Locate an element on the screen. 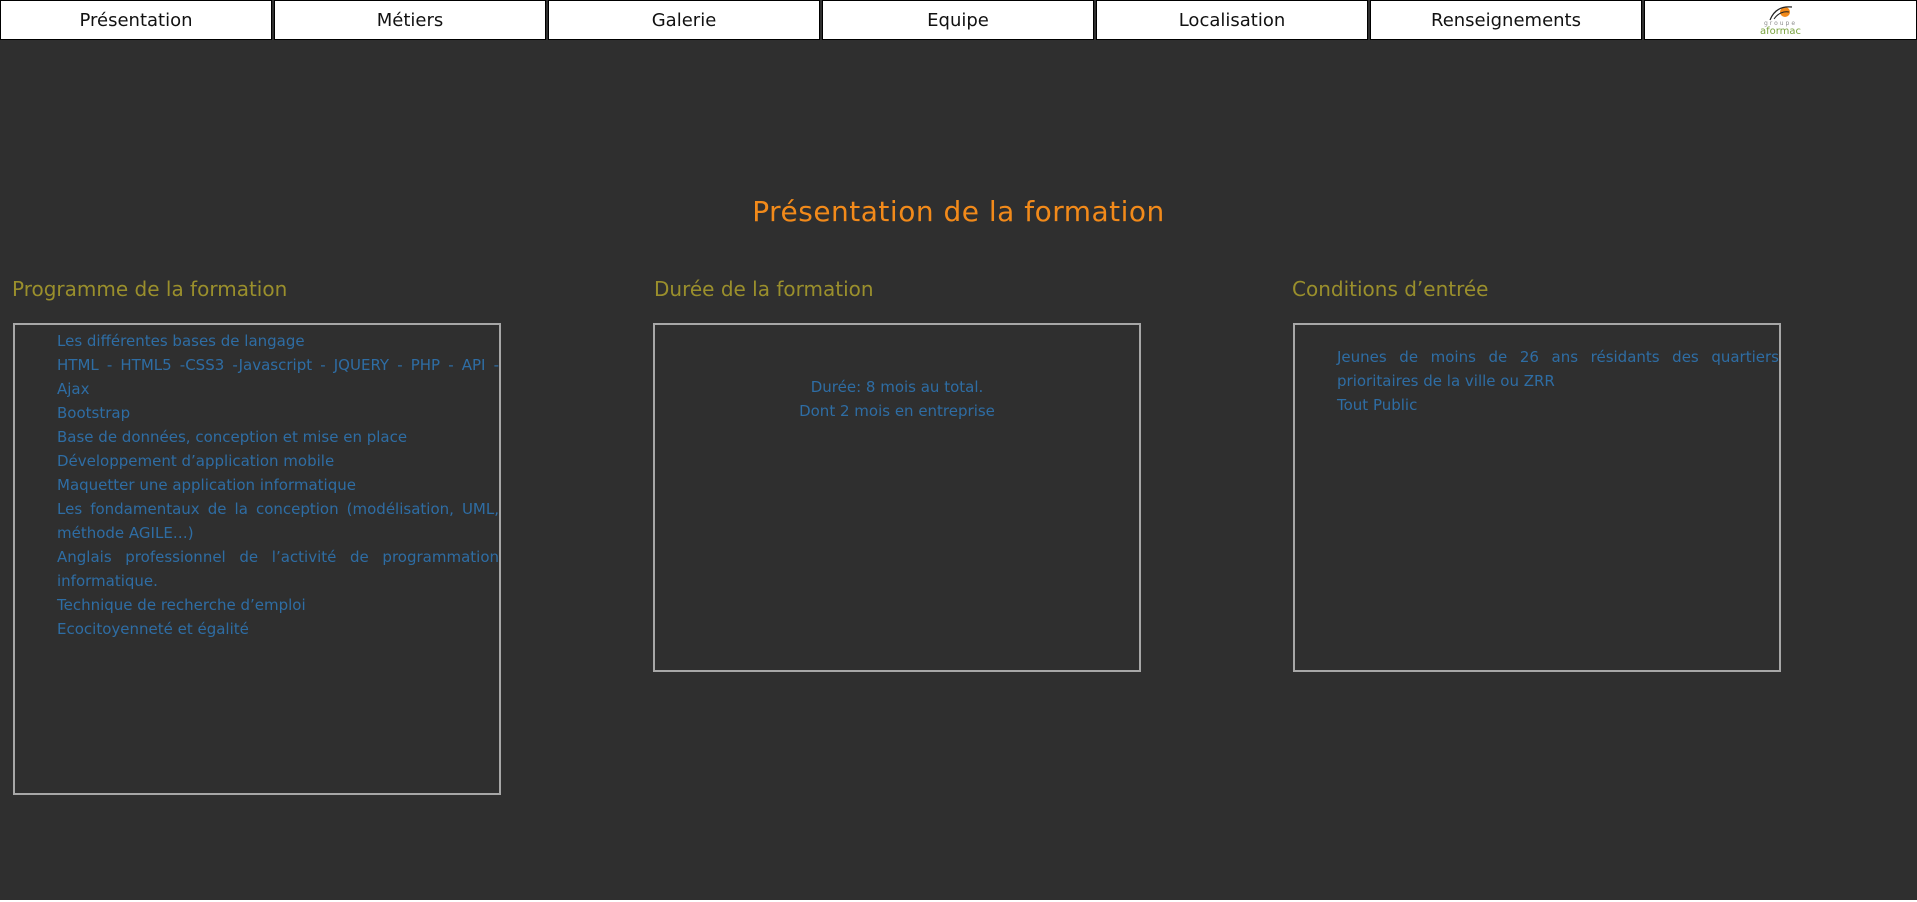 This screenshot has width=1917, height=902. list-item: Tout Public is located at coordinates (1377, 405).